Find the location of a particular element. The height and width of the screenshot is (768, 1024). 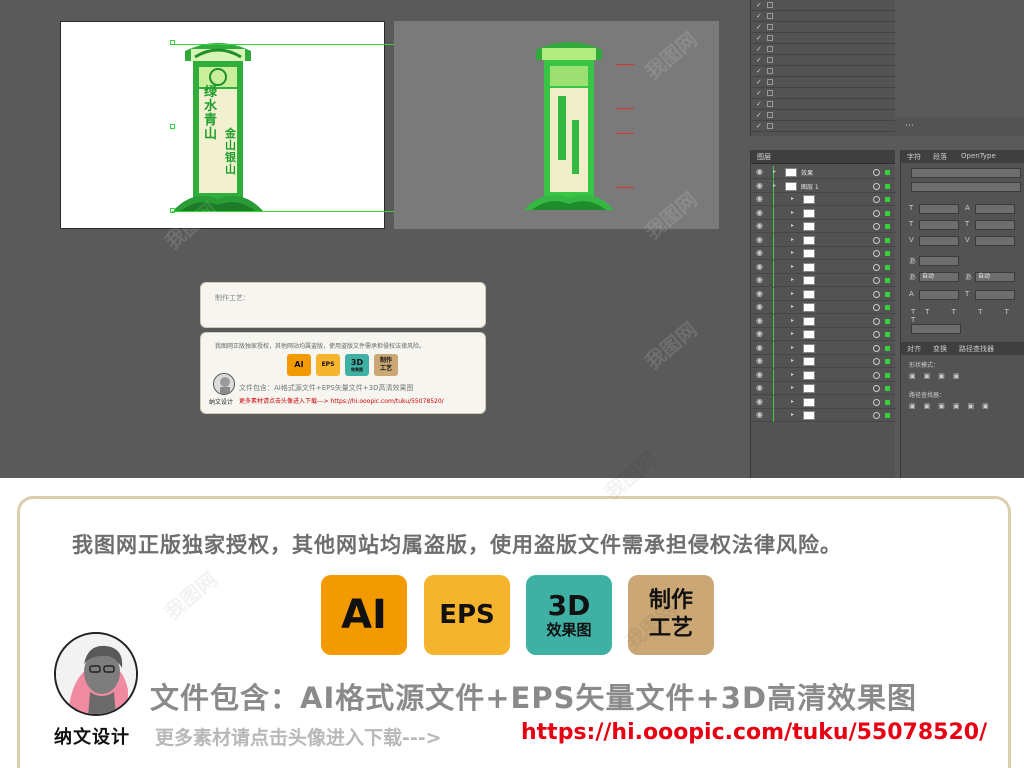

tab-opentype: OpenType is located at coordinates (978, 156).